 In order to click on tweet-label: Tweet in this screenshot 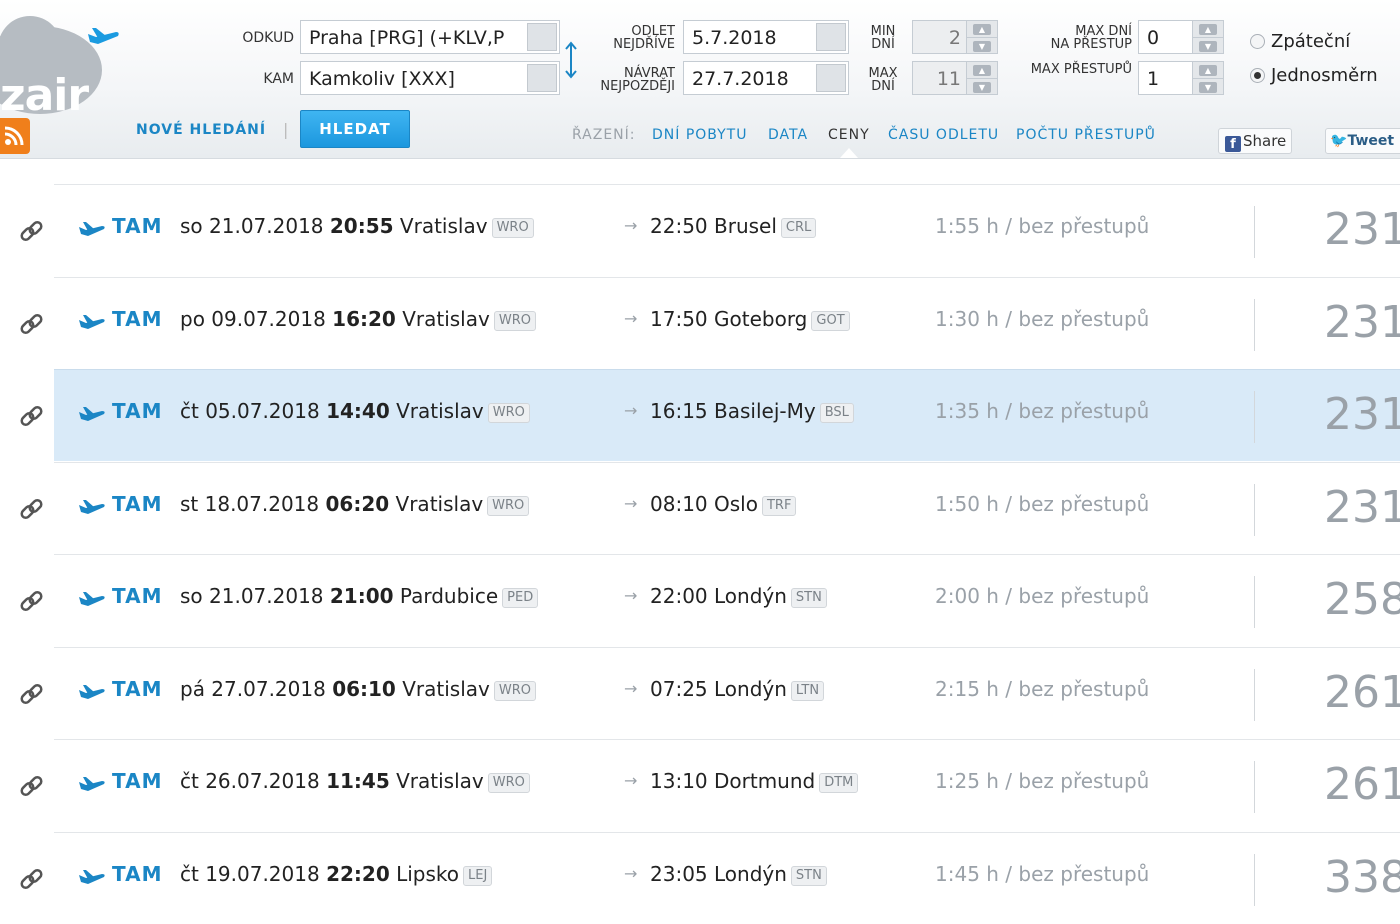, I will do `click(1371, 141)`.